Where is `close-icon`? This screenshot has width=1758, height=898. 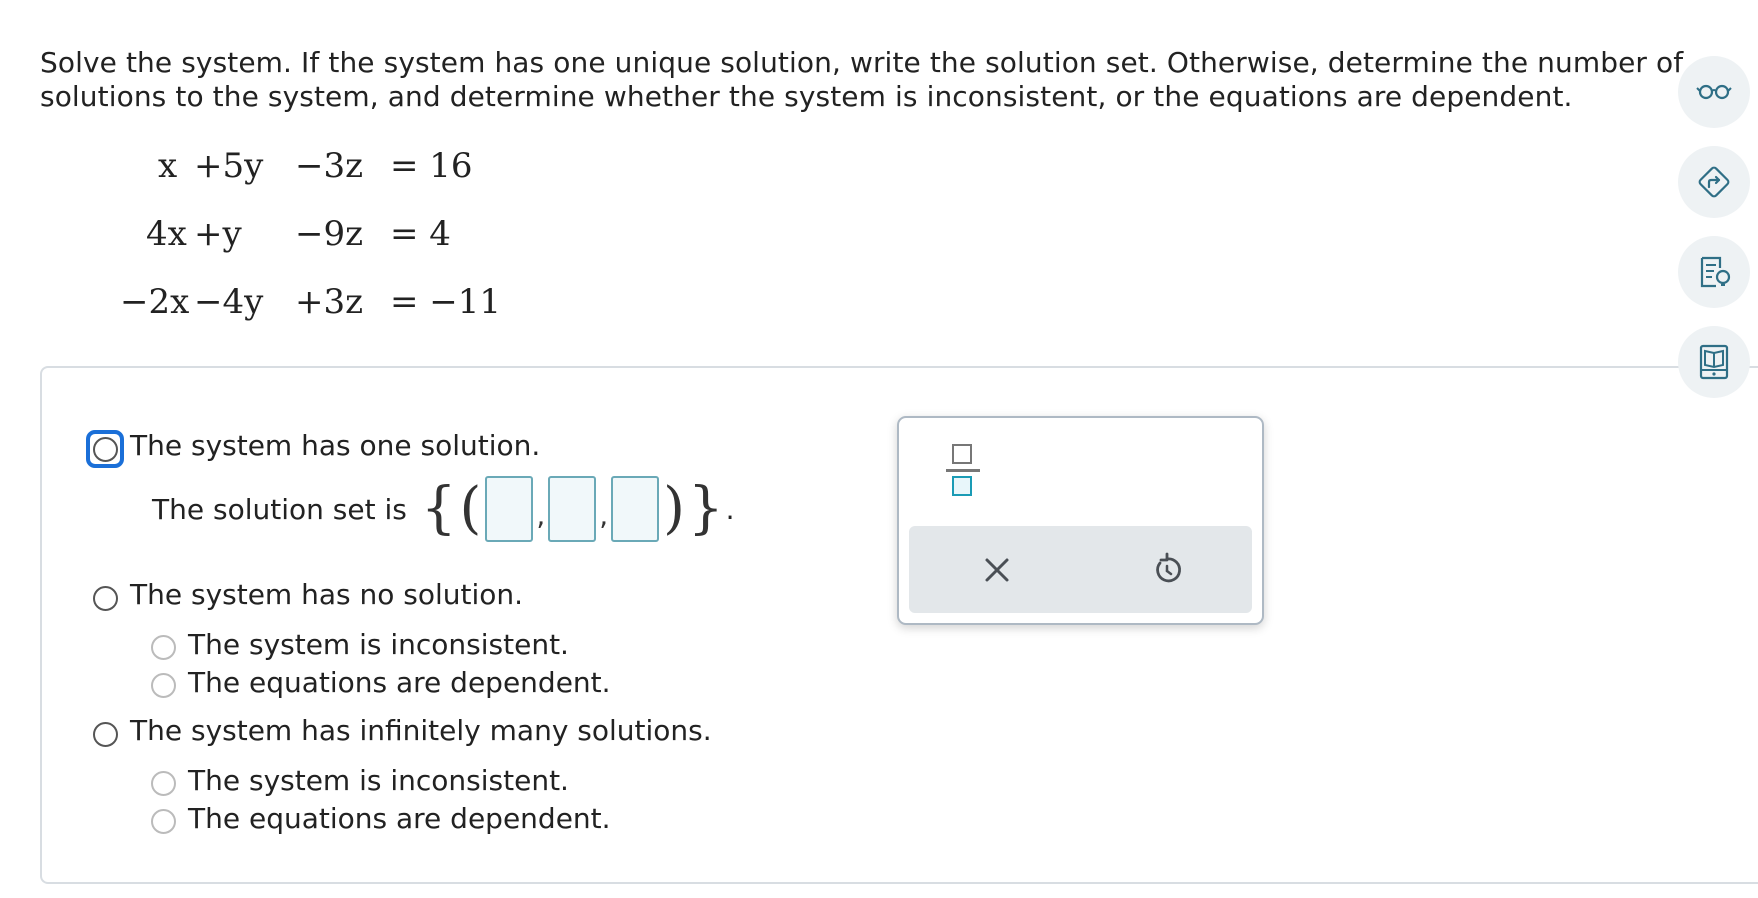
close-icon is located at coordinates (997, 570).